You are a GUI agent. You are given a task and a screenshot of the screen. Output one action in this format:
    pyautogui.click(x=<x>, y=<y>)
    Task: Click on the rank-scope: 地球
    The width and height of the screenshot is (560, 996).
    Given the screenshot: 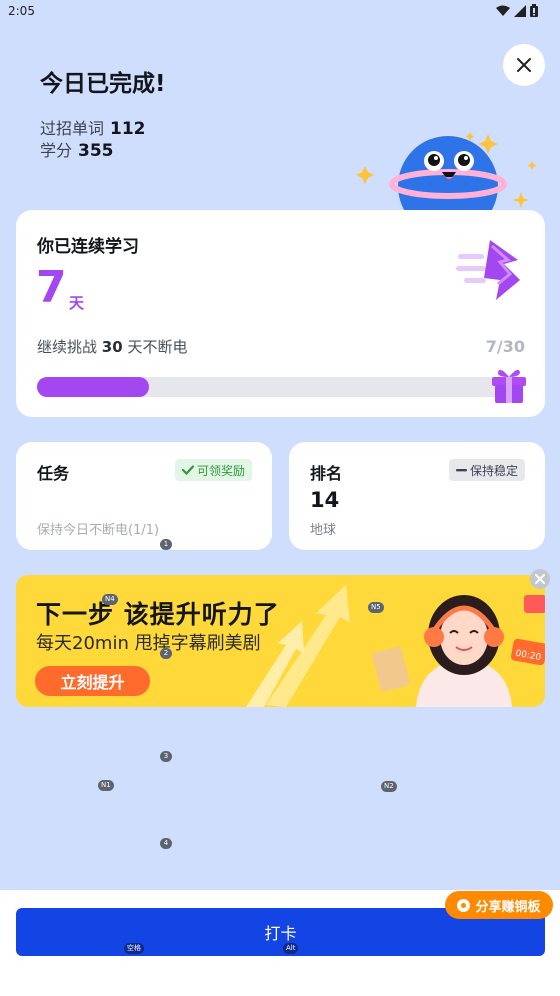 What is the action you would take?
    pyautogui.click(x=323, y=530)
    